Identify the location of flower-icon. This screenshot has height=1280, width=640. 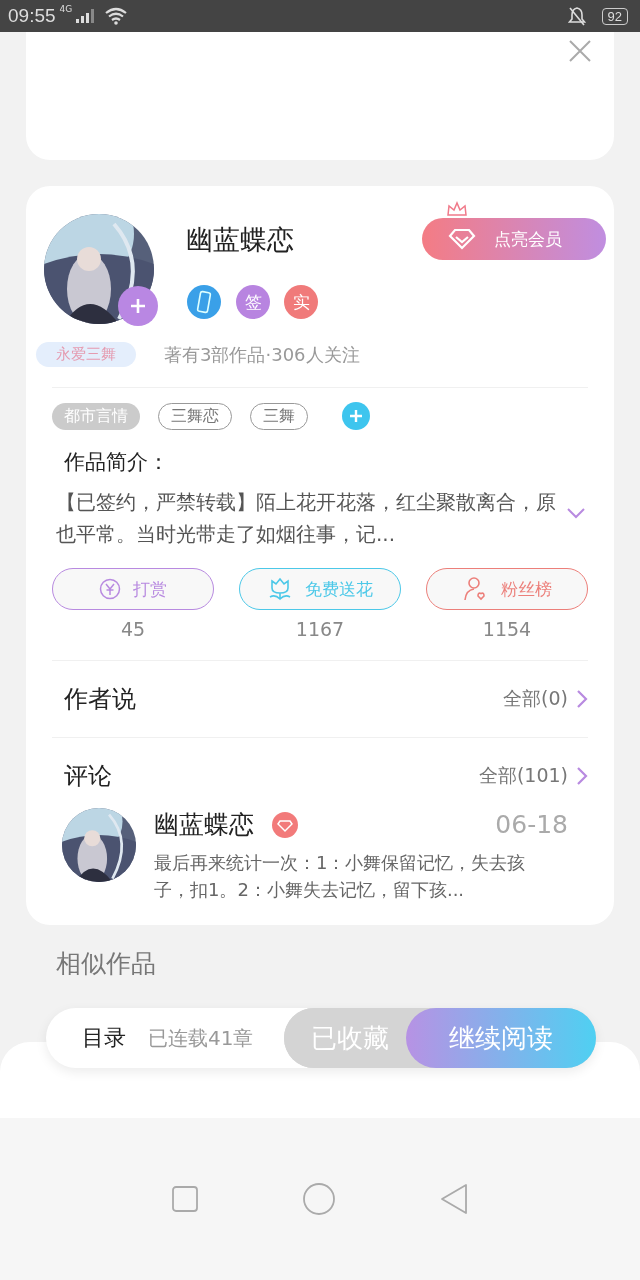
(280, 589).